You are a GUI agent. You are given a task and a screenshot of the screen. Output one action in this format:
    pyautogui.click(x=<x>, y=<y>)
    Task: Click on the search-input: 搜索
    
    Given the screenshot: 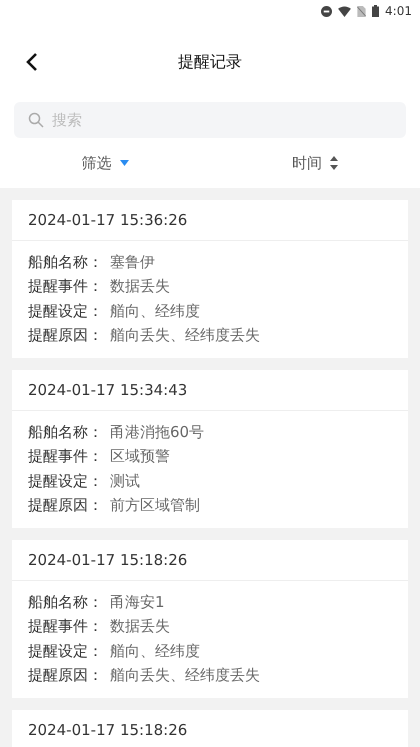 What is the action you would take?
    pyautogui.click(x=221, y=120)
    